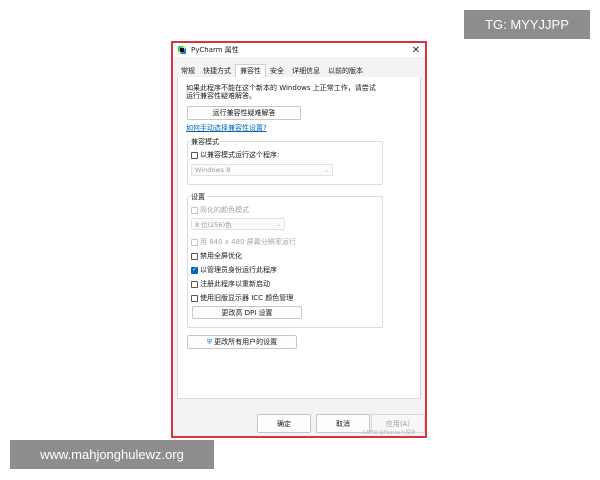 Image resolution: width=600 pixels, height=480 pixels. What do you see at coordinates (277, 71) in the screenshot?
I see `tab-security: 安全` at bounding box center [277, 71].